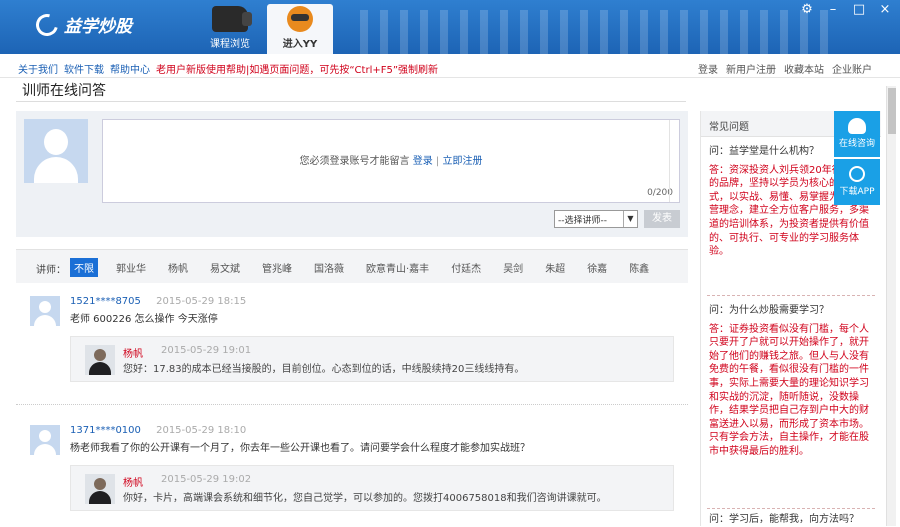  Describe the element at coordinates (351, 101) in the screenshot. I see `divider` at that location.